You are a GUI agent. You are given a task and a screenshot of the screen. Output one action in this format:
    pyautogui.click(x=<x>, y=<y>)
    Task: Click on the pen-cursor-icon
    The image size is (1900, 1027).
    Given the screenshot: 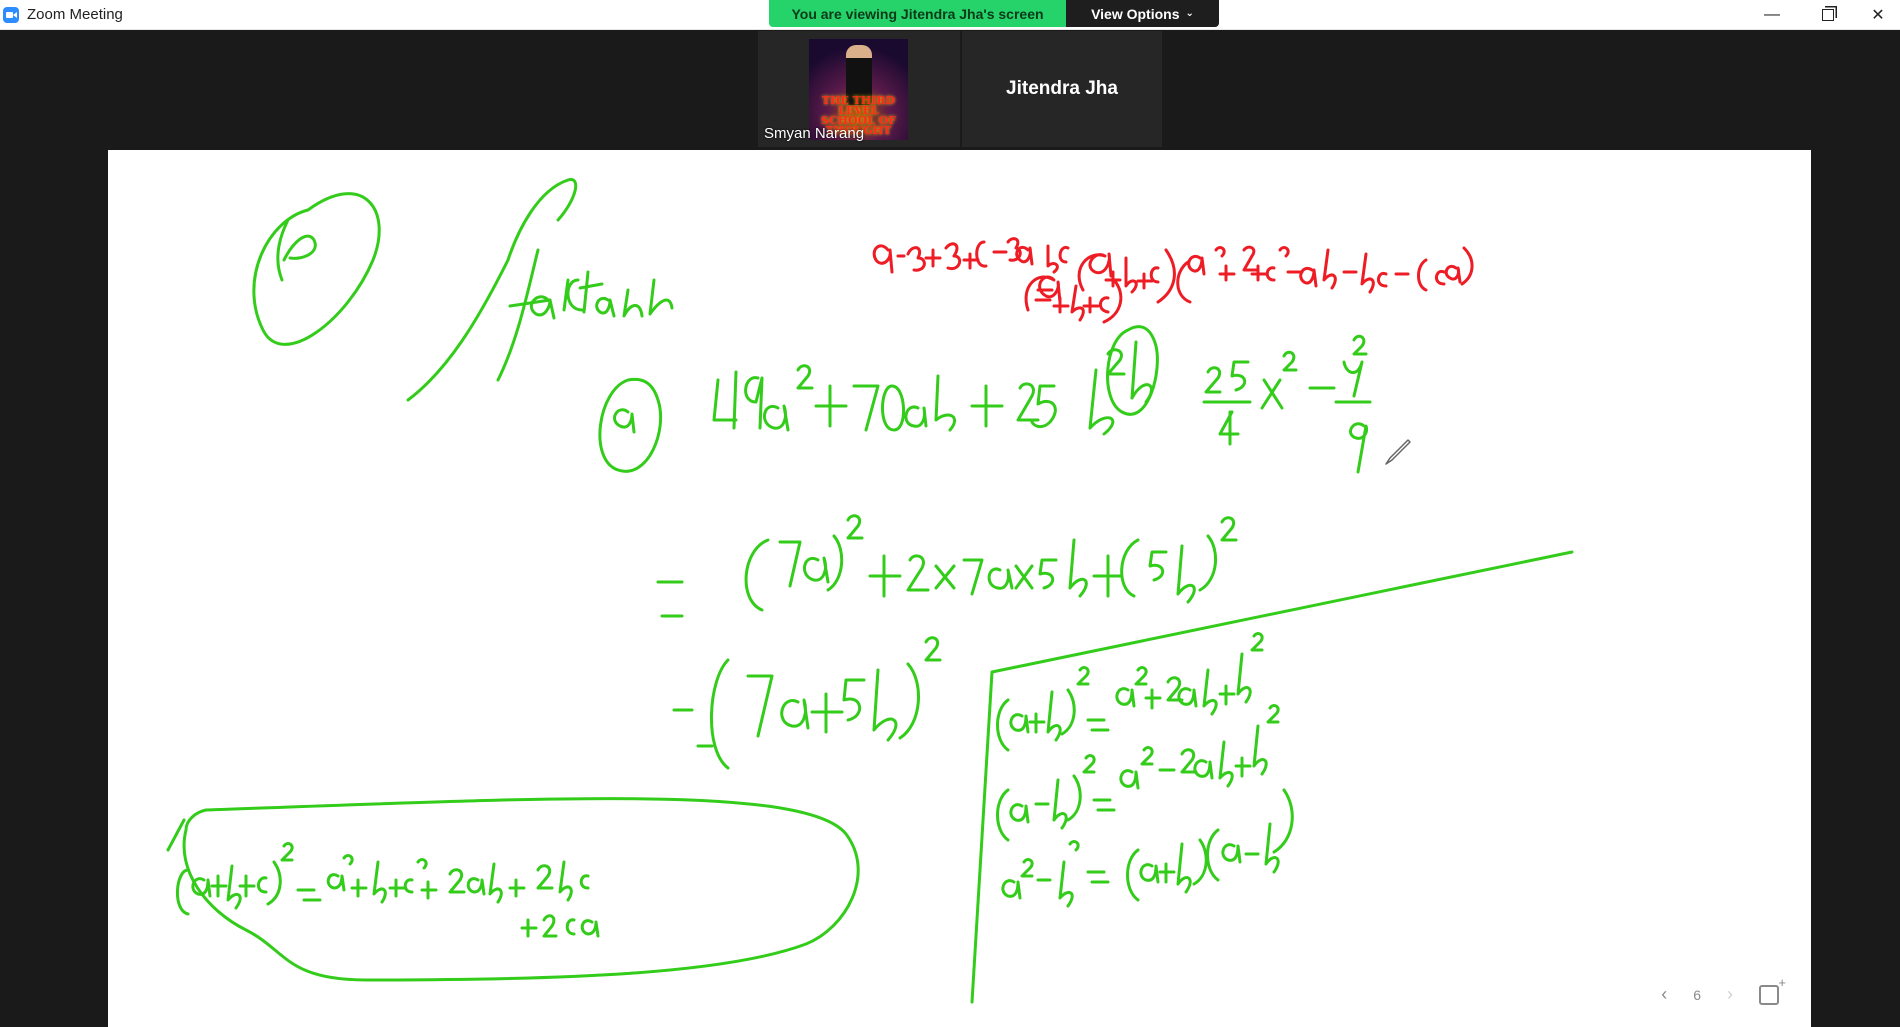 What is the action you would take?
    pyautogui.click(x=1398, y=452)
    